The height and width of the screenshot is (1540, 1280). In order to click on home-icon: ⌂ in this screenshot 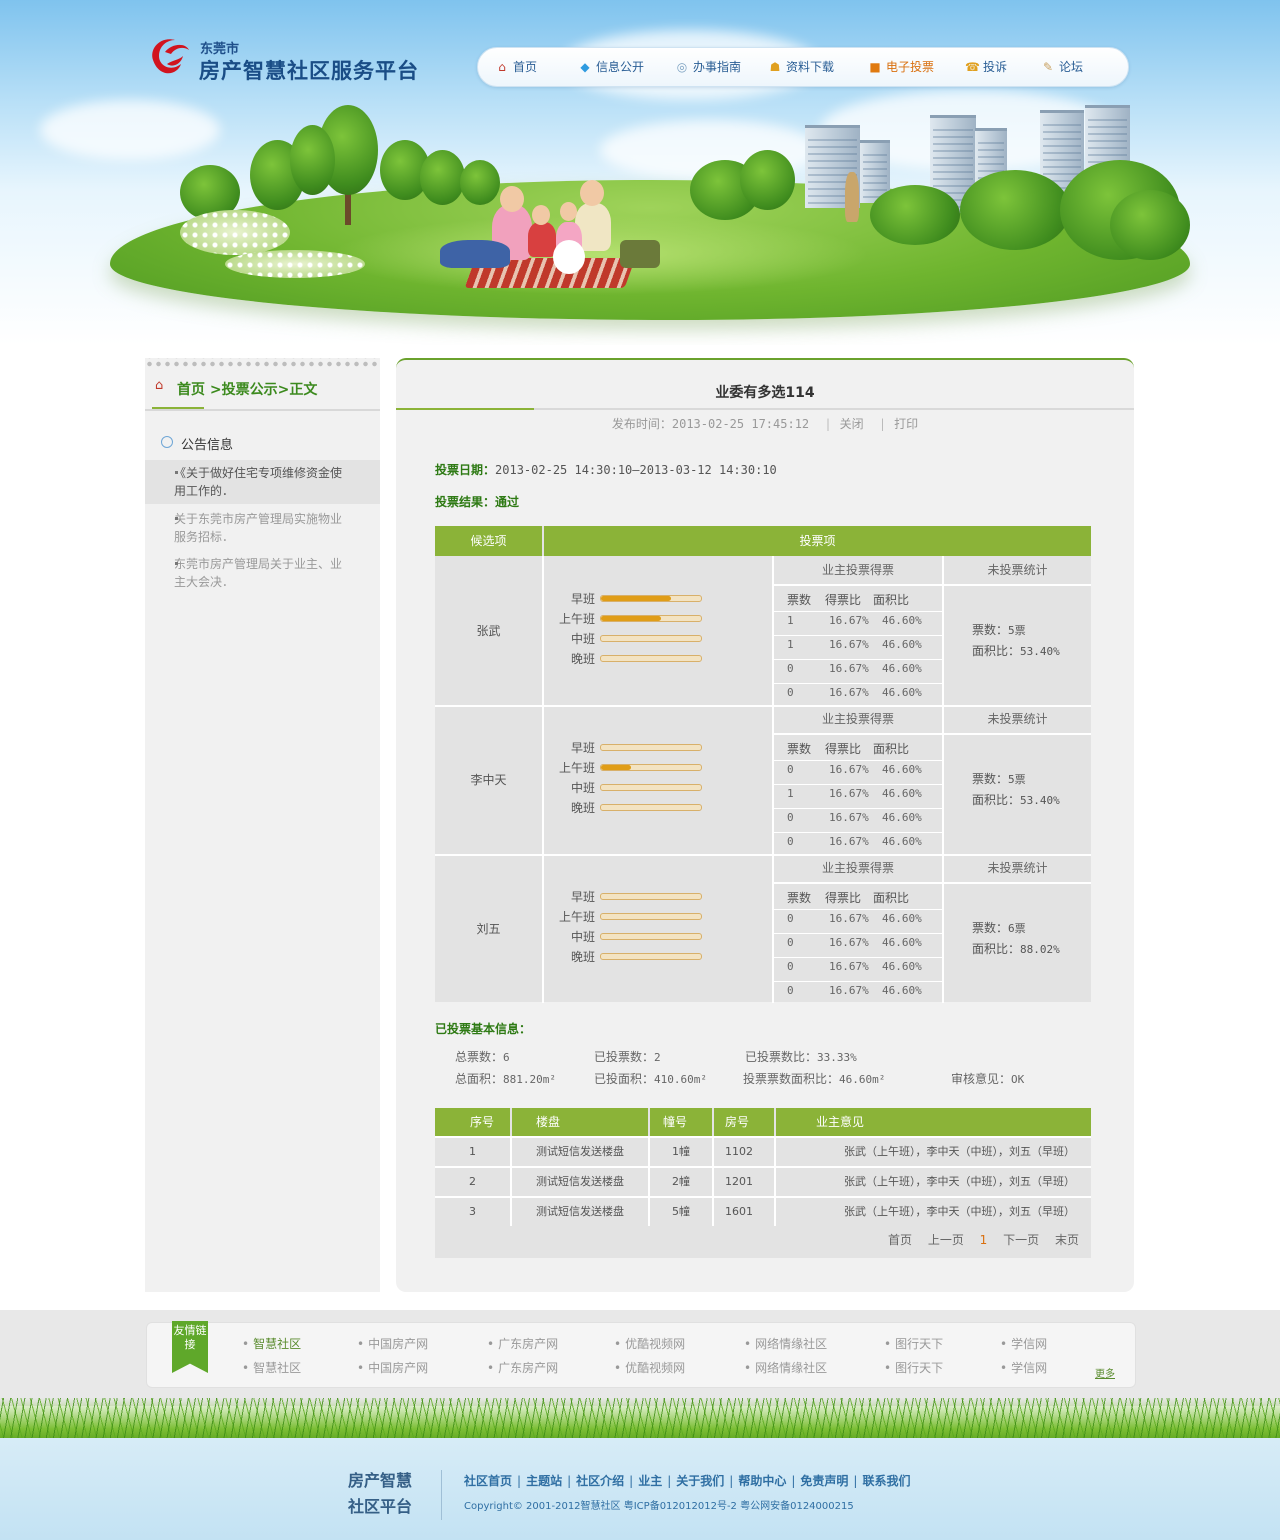, I will do `click(502, 67)`.